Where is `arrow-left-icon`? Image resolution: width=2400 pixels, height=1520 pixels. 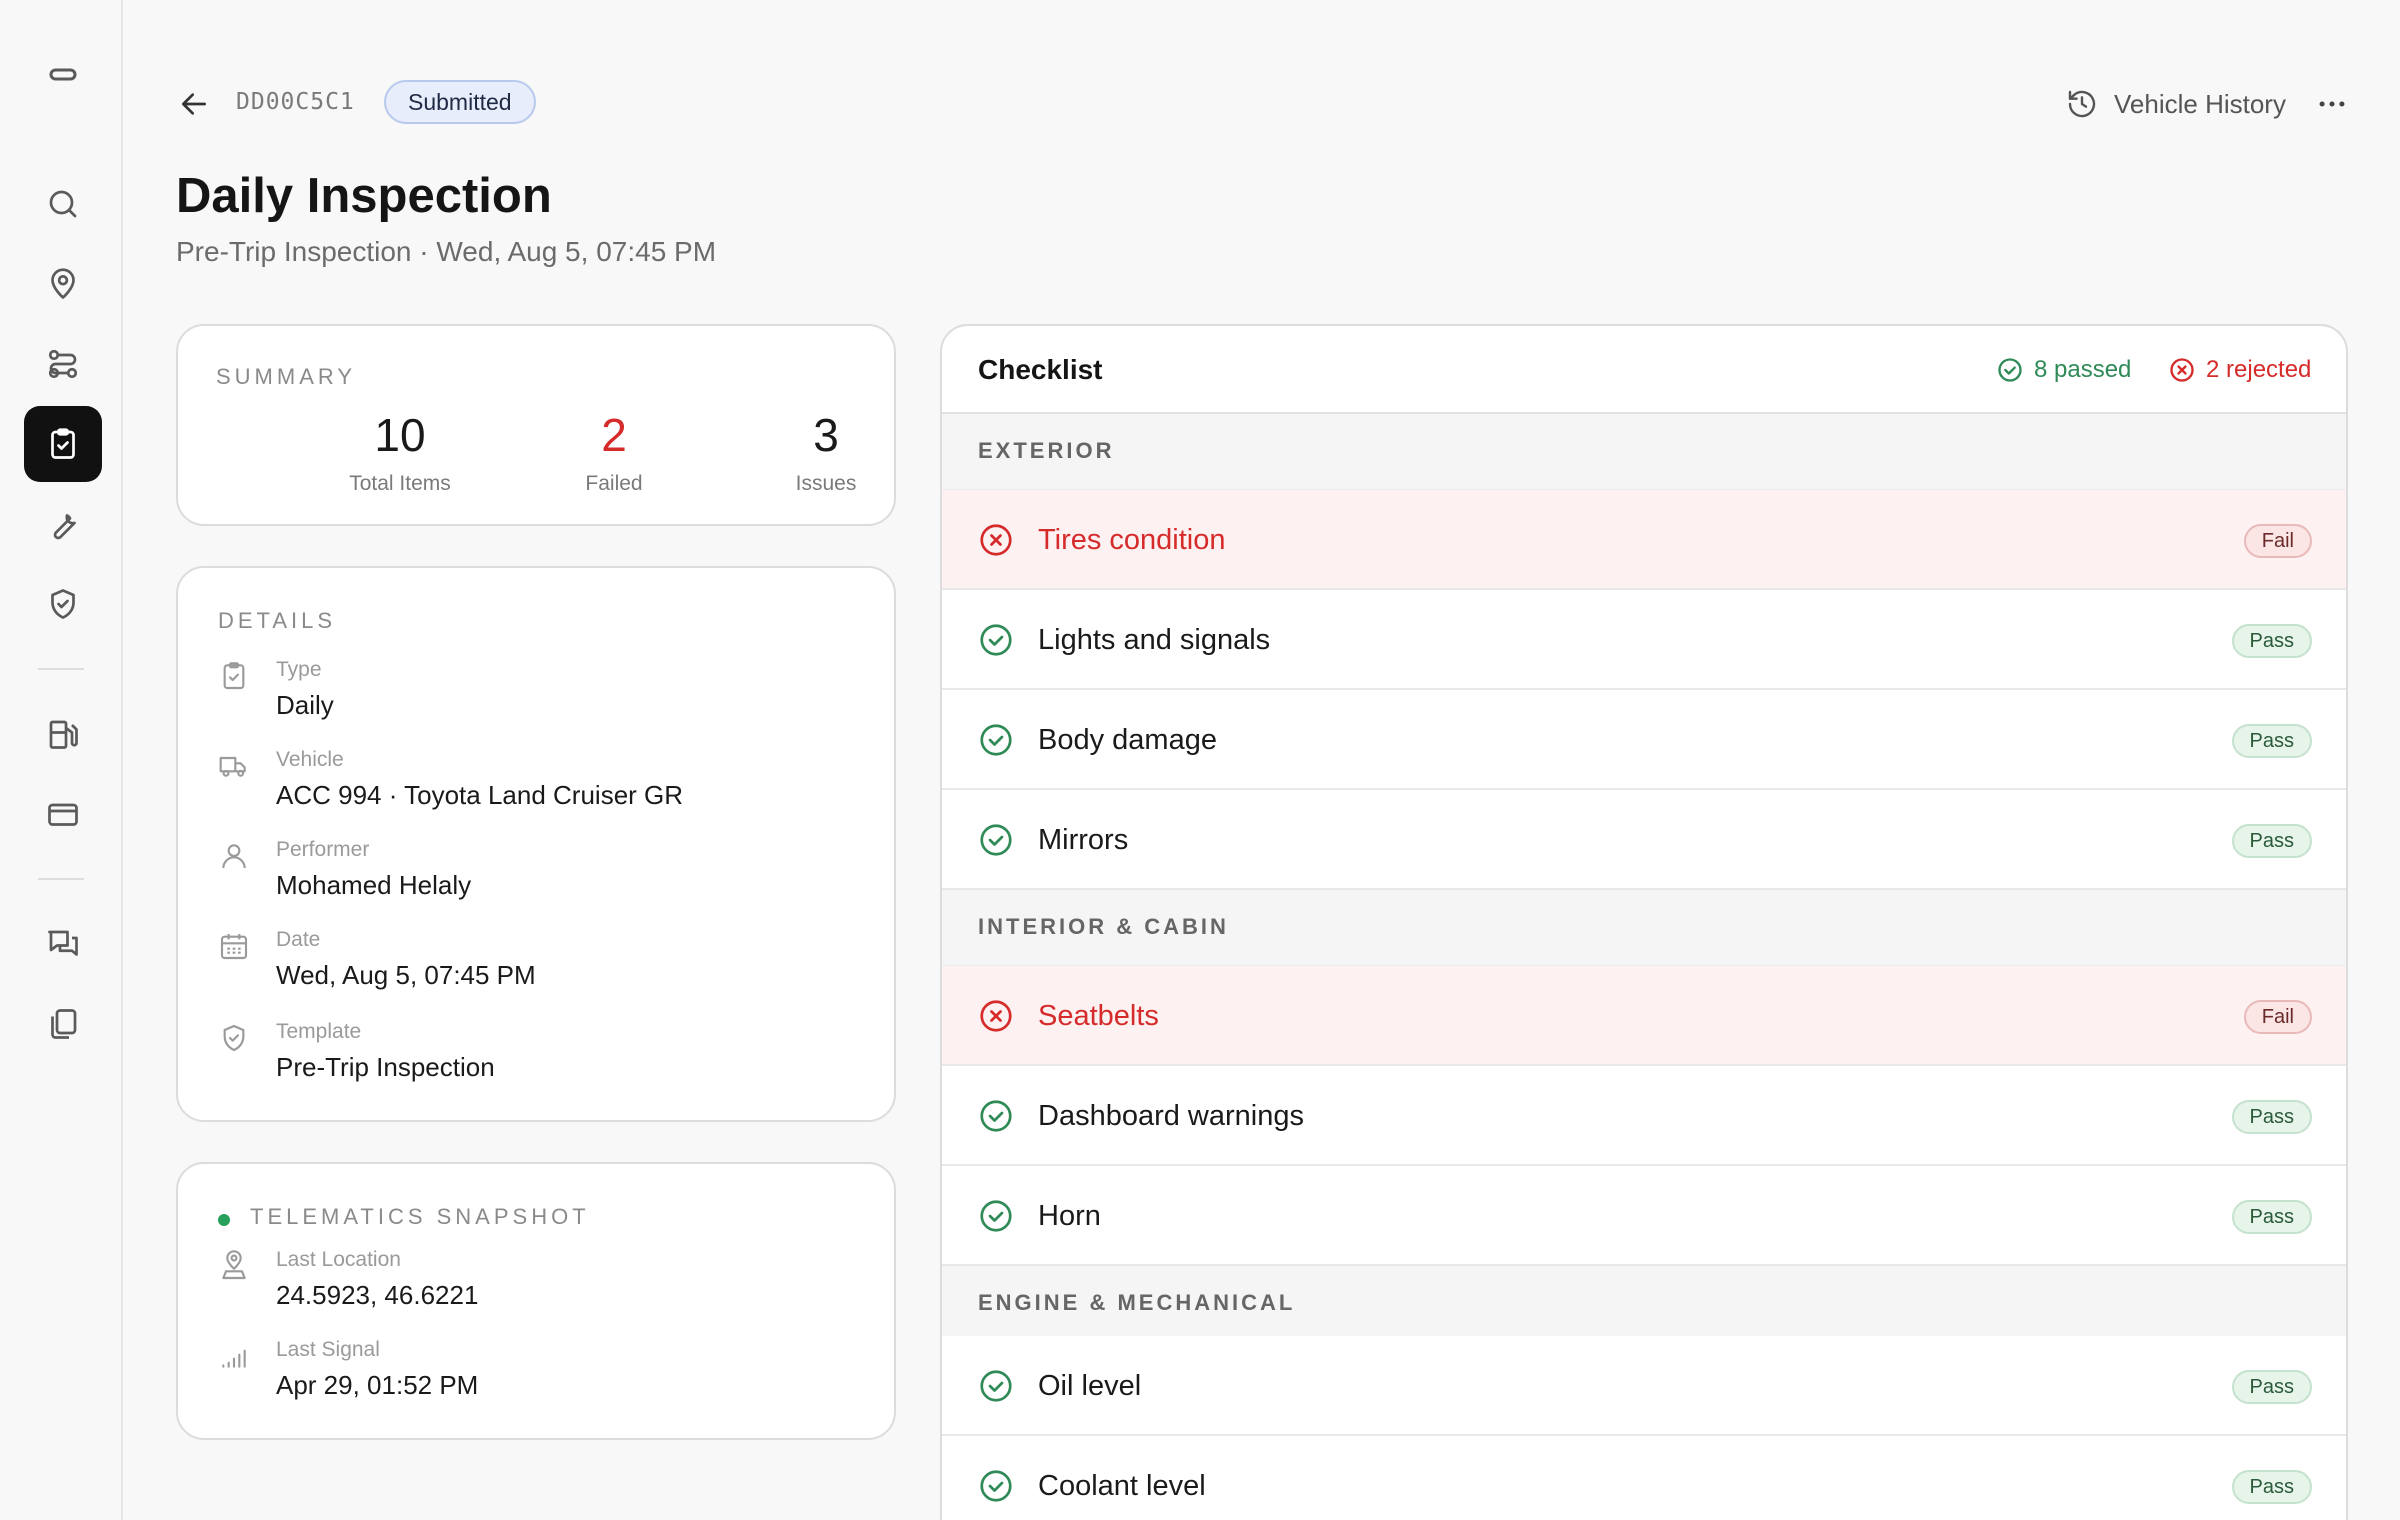 arrow-left-icon is located at coordinates (194, 104).